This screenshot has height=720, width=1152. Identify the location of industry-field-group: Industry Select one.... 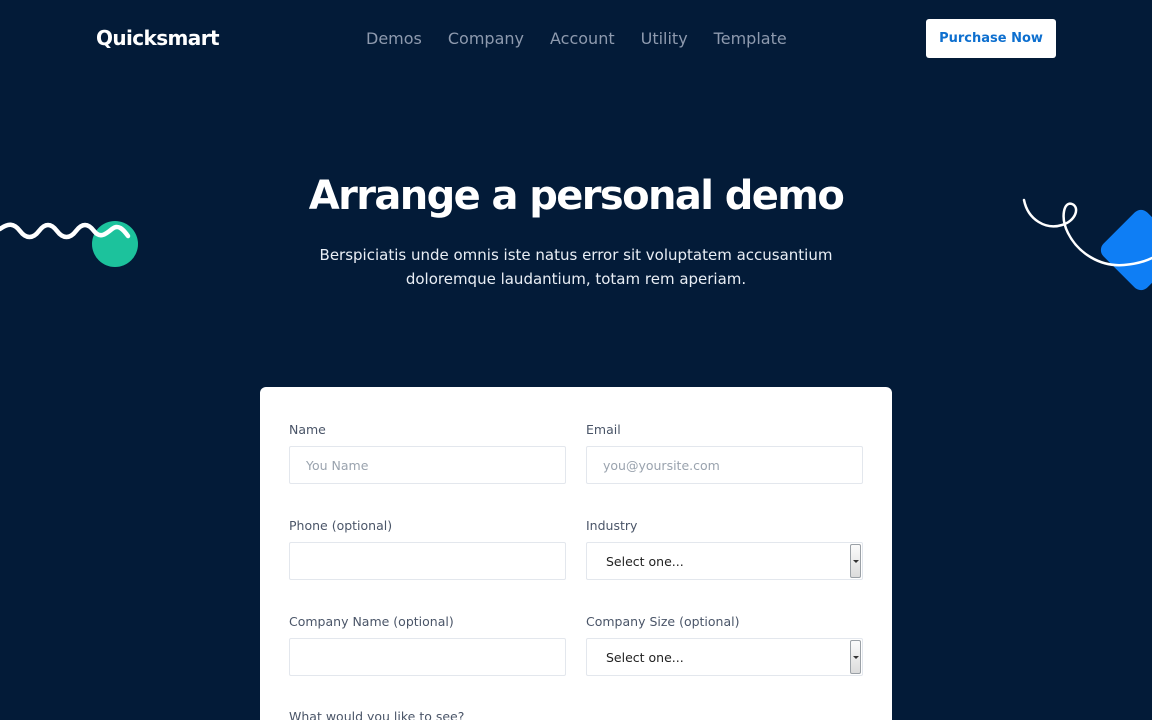
(724, 549).